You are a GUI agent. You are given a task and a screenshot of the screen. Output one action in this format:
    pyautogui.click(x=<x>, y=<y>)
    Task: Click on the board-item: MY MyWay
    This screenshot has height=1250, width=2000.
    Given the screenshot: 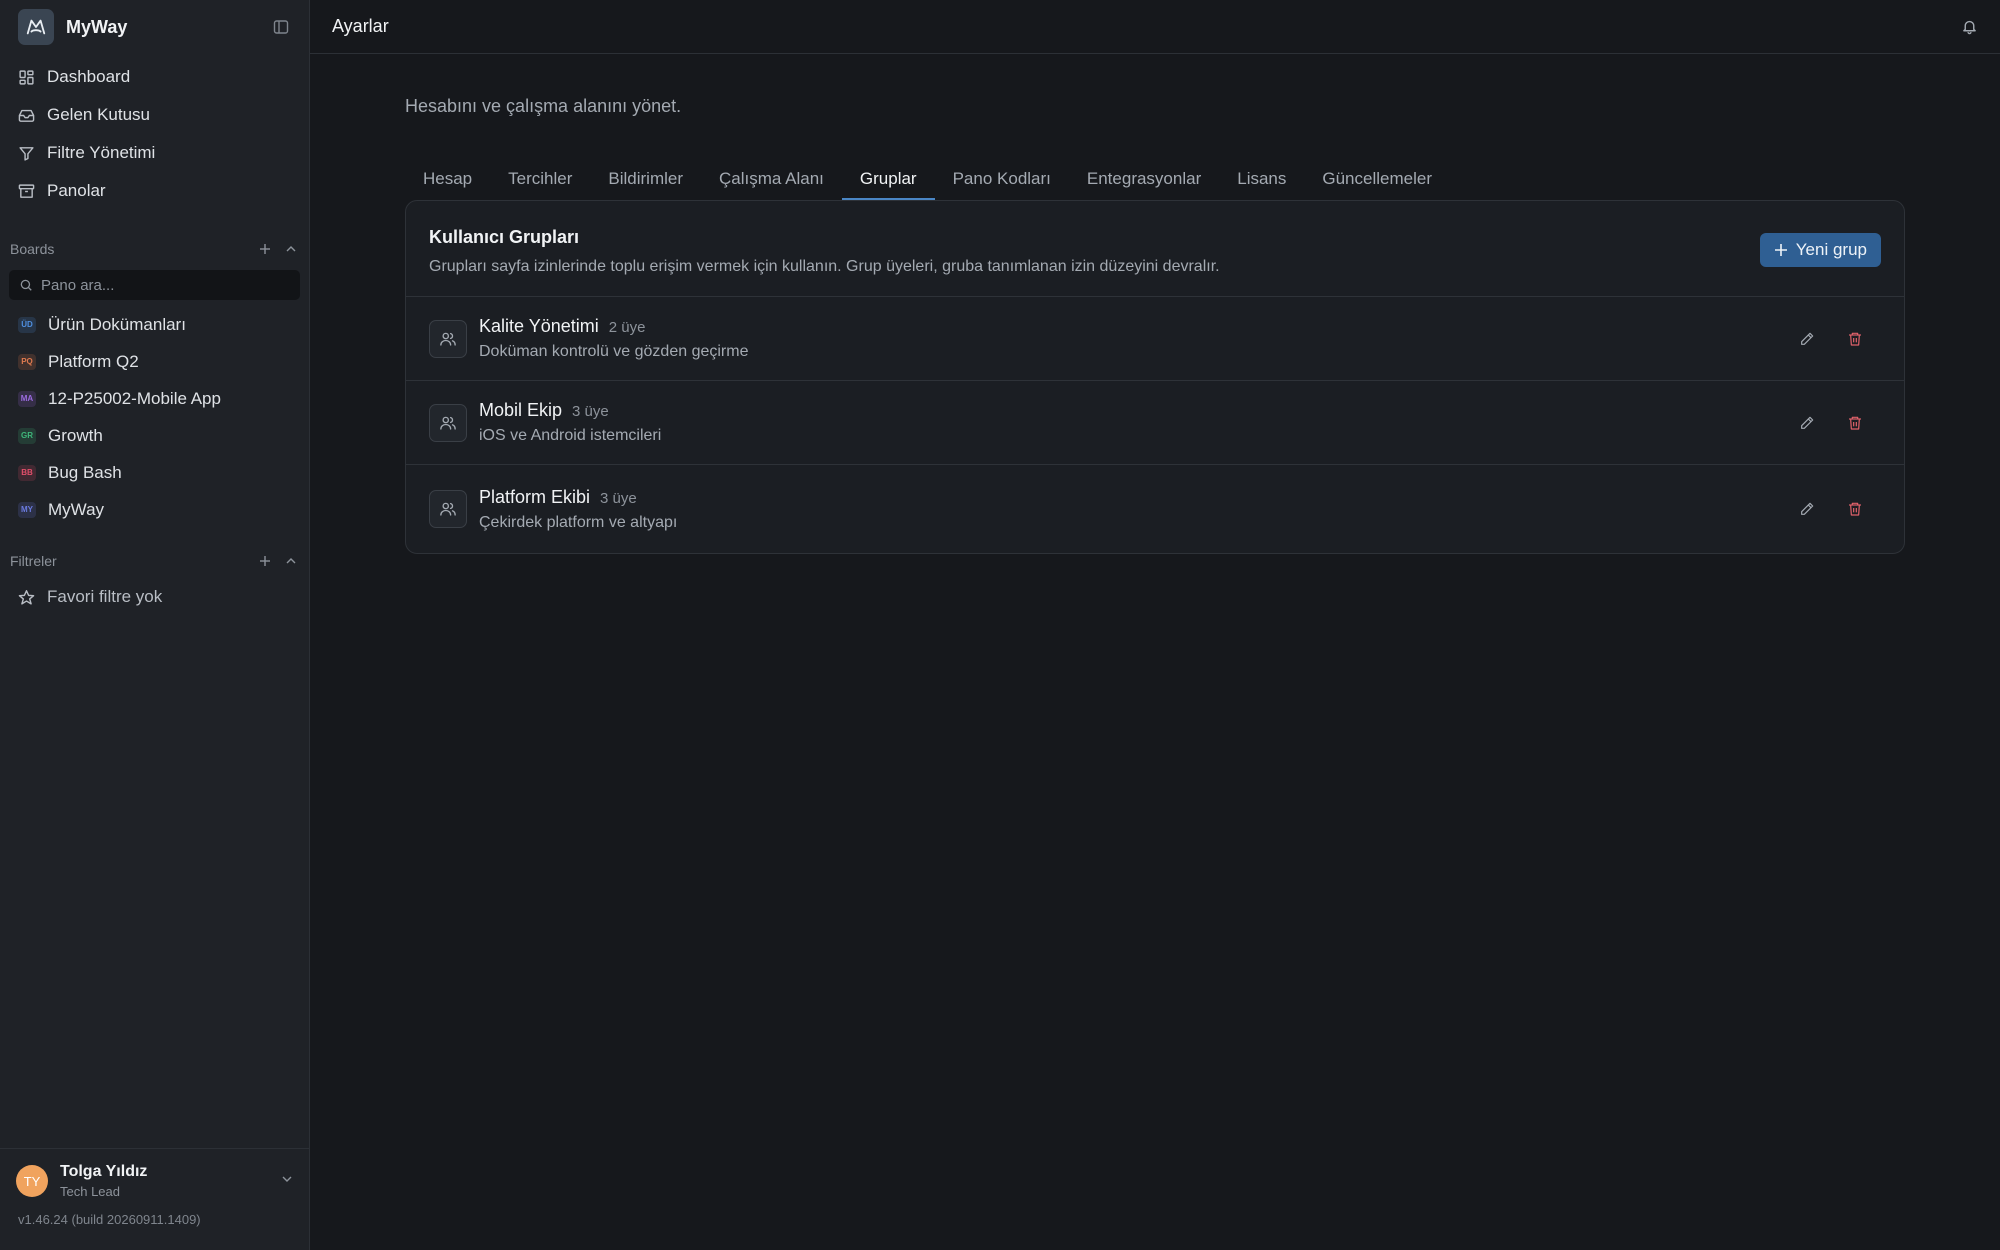 What is the action you would take?
    pyautogui.click(x=154, y=509)
    